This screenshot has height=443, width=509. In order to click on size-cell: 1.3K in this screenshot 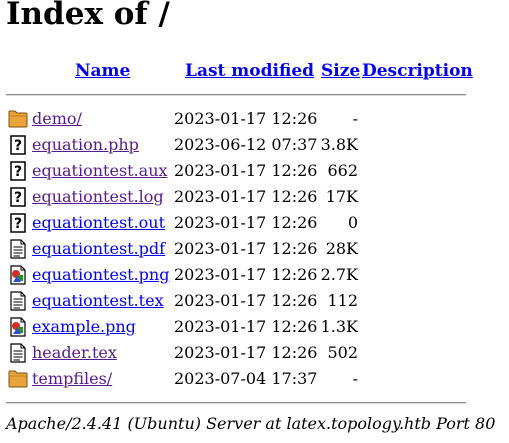, I will do `click(339, 326)`.